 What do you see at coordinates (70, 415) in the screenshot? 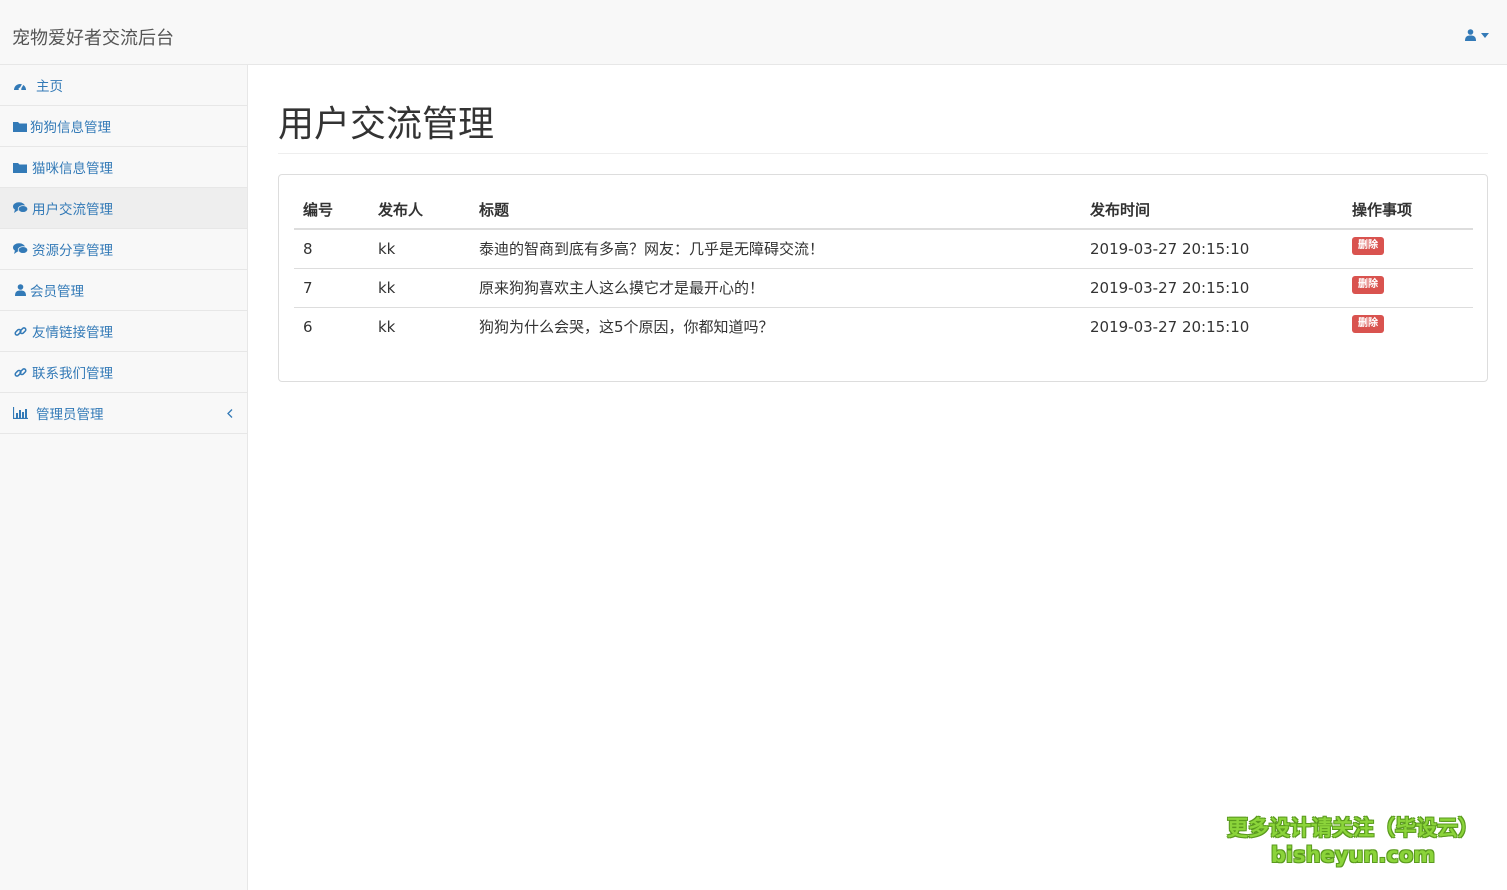
I see `sidebar-item-label: 管理员管理` at bounding box center [70, 415].